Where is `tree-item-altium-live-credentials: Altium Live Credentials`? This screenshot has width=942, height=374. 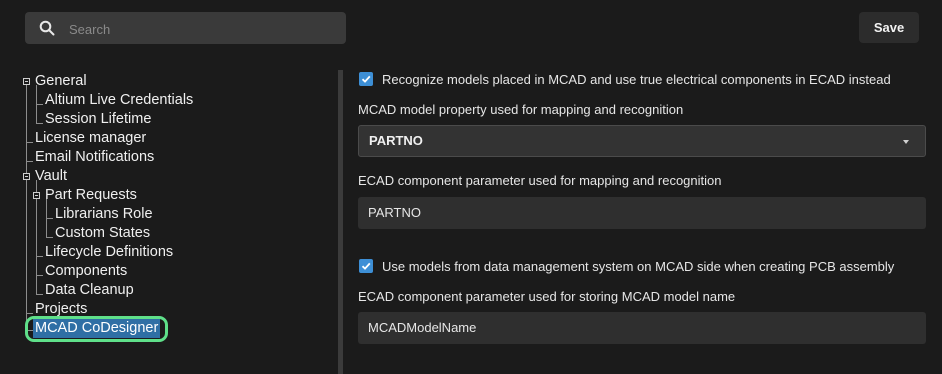 tree-item-altium-live-credentials: Altium Live Credentials is located at coordinates (119, 100).